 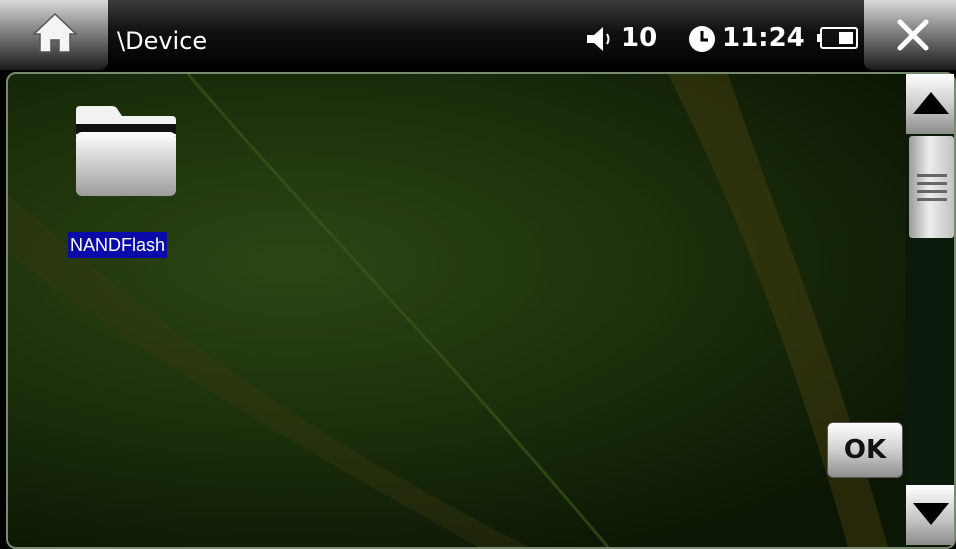 What do you see at coordinates (702, 39) in the screenshot?
I see `clock-icon` at bounding box center [702, 39].